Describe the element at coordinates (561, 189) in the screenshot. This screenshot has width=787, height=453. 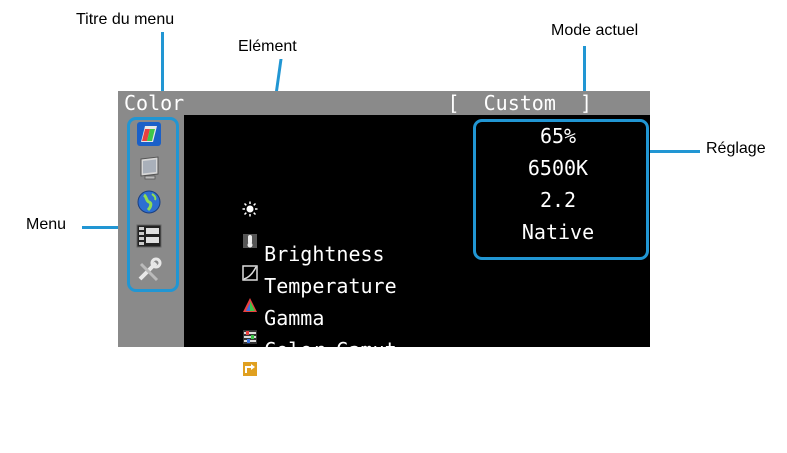
I see `setting-highlight` at that location.